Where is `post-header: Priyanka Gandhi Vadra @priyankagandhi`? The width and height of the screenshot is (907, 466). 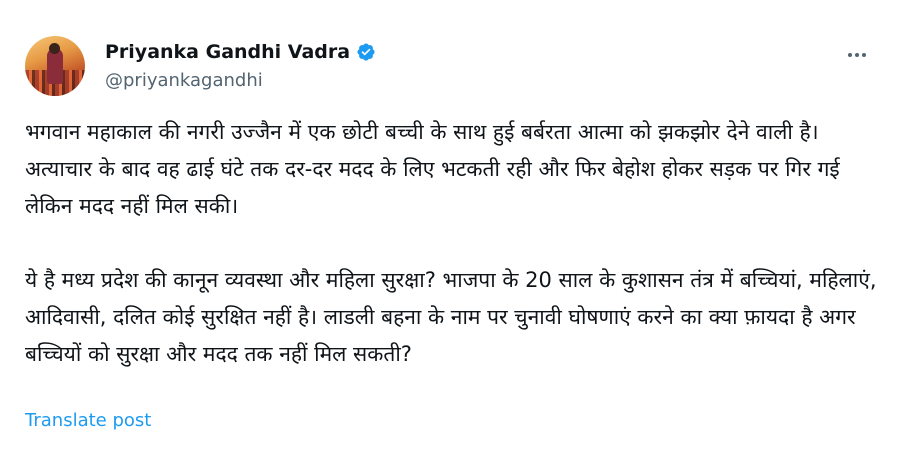 post-header: Priyanka Gandhi Vadra @priyankagandhi is located at coordinates (453, 66).